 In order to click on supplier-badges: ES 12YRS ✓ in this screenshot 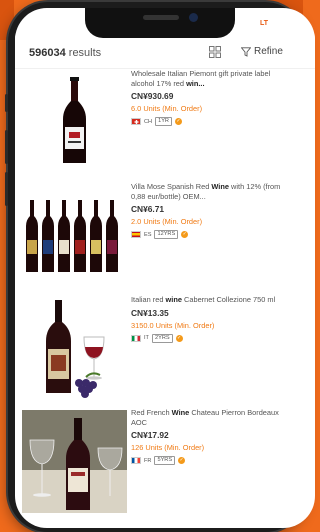, I will do `click(206, 235)`.